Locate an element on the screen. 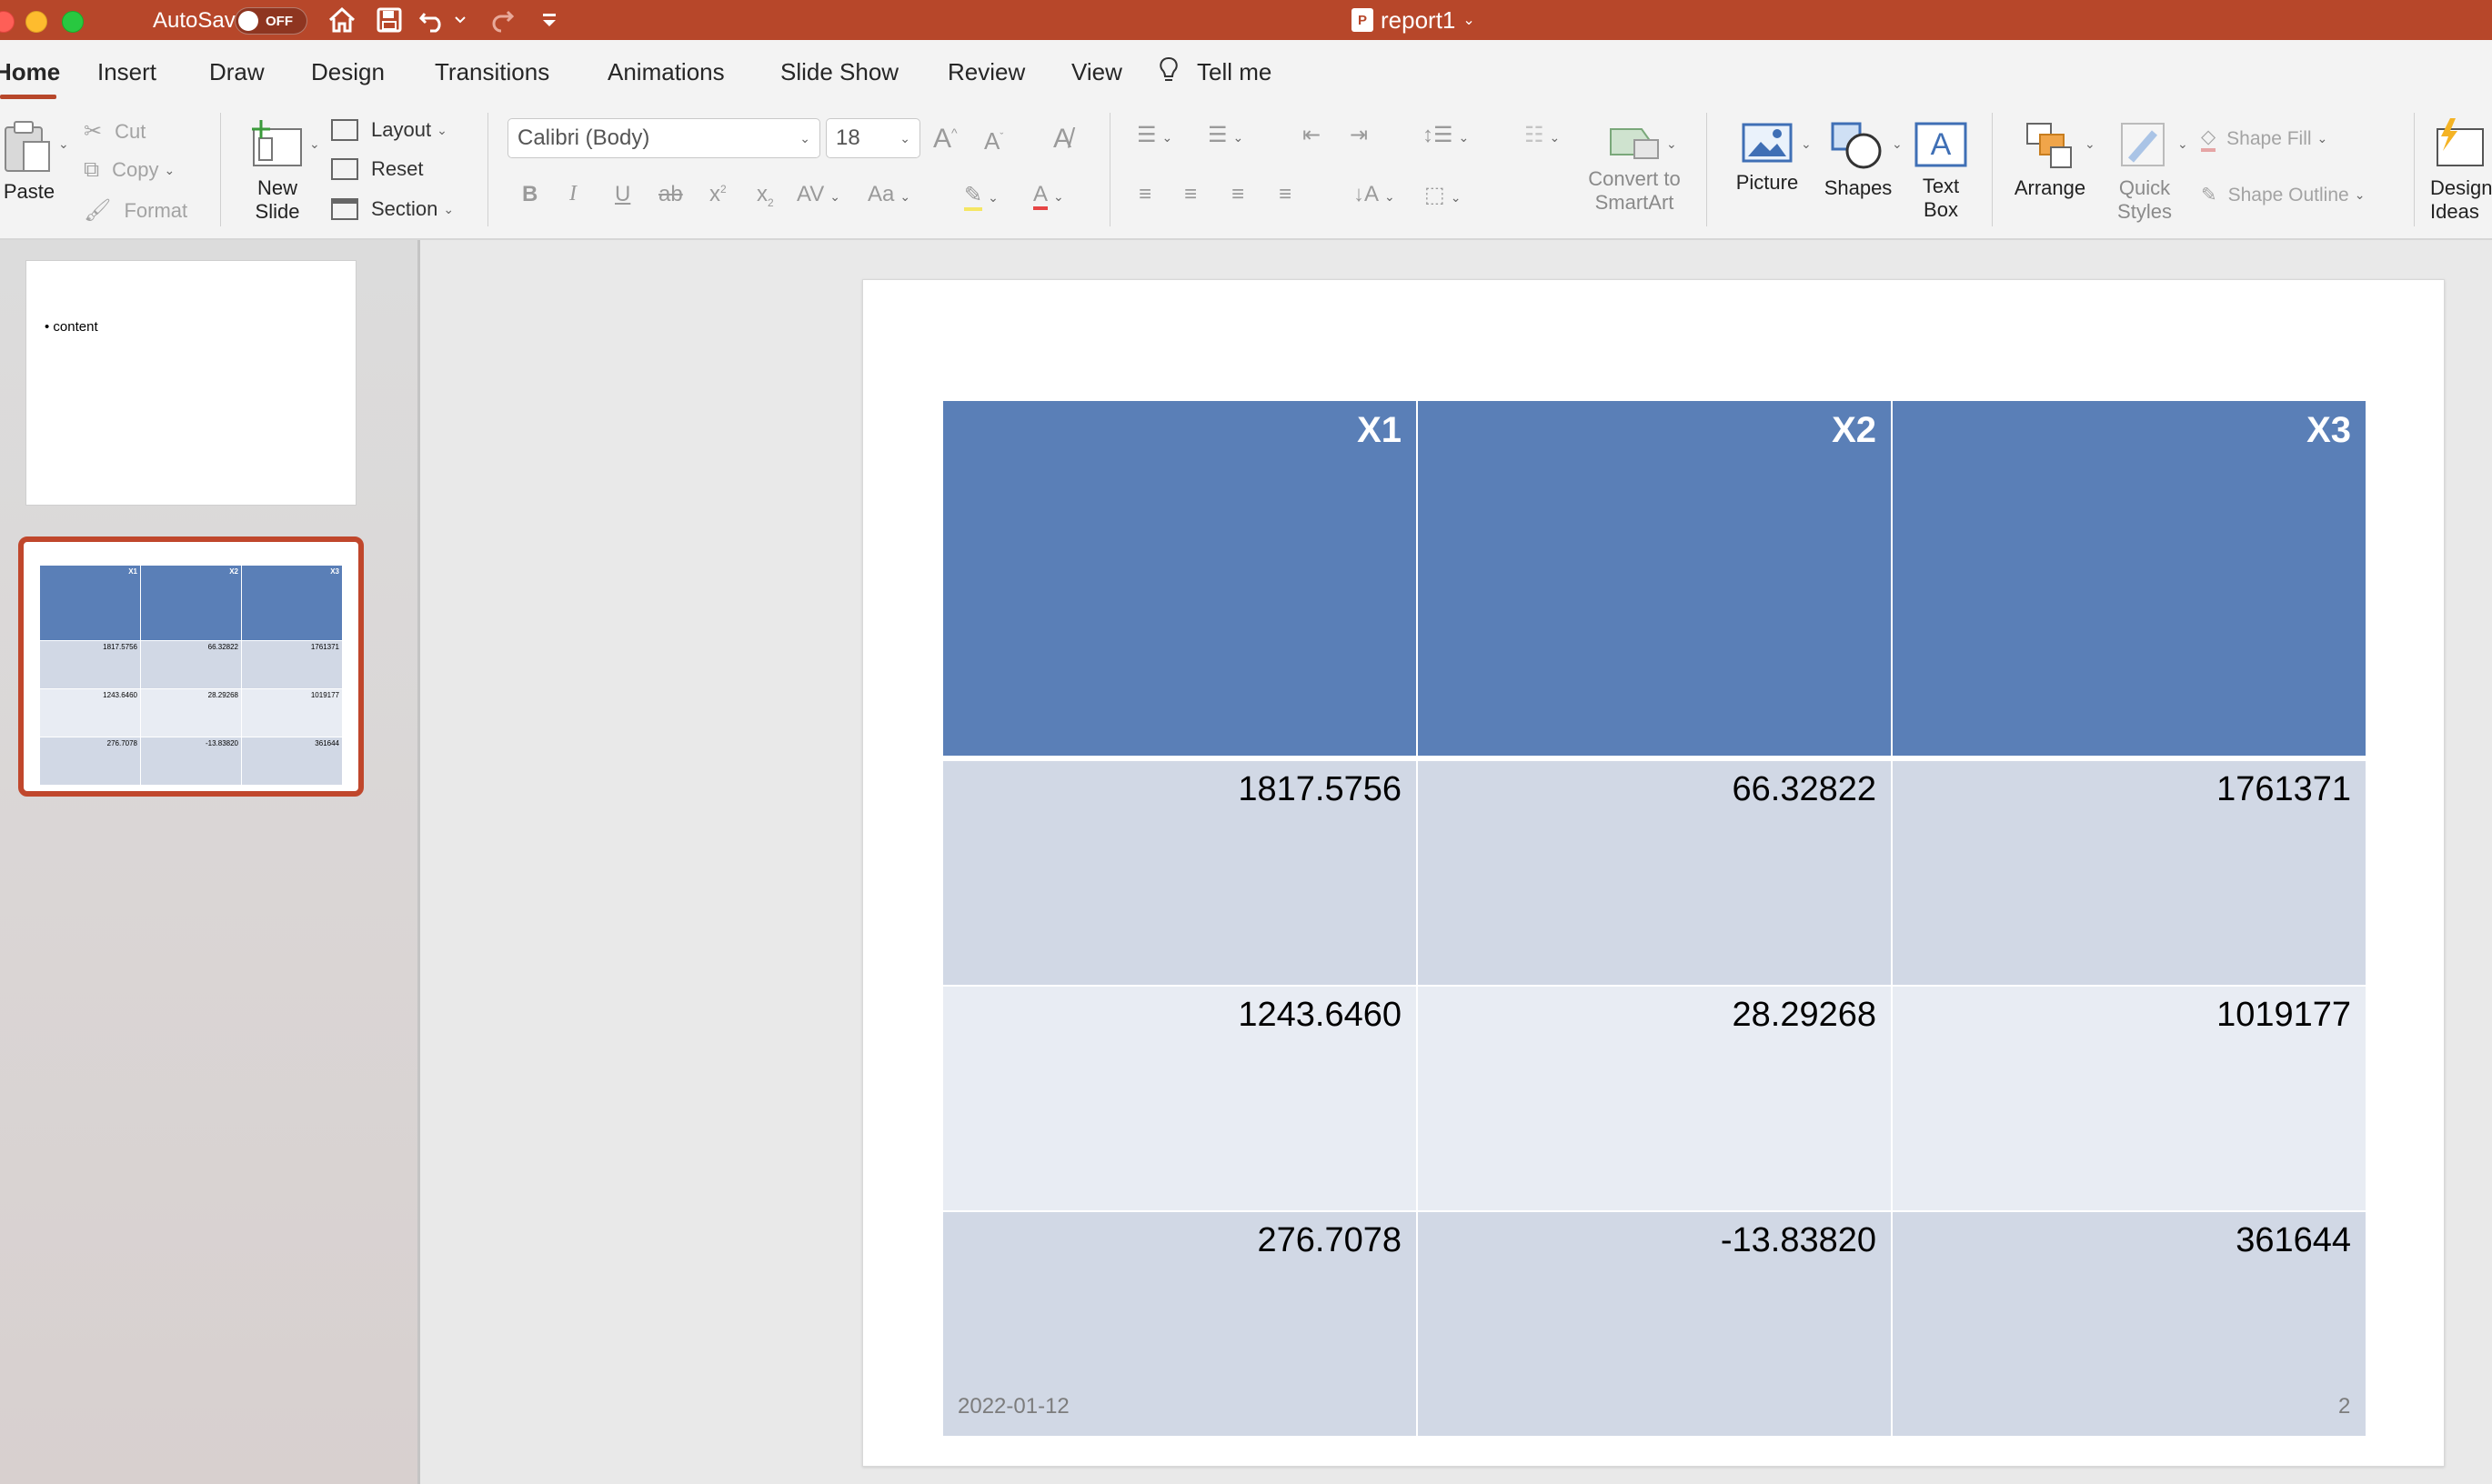  align-center-icon: ≡ is located at coordinates (1190, 195).